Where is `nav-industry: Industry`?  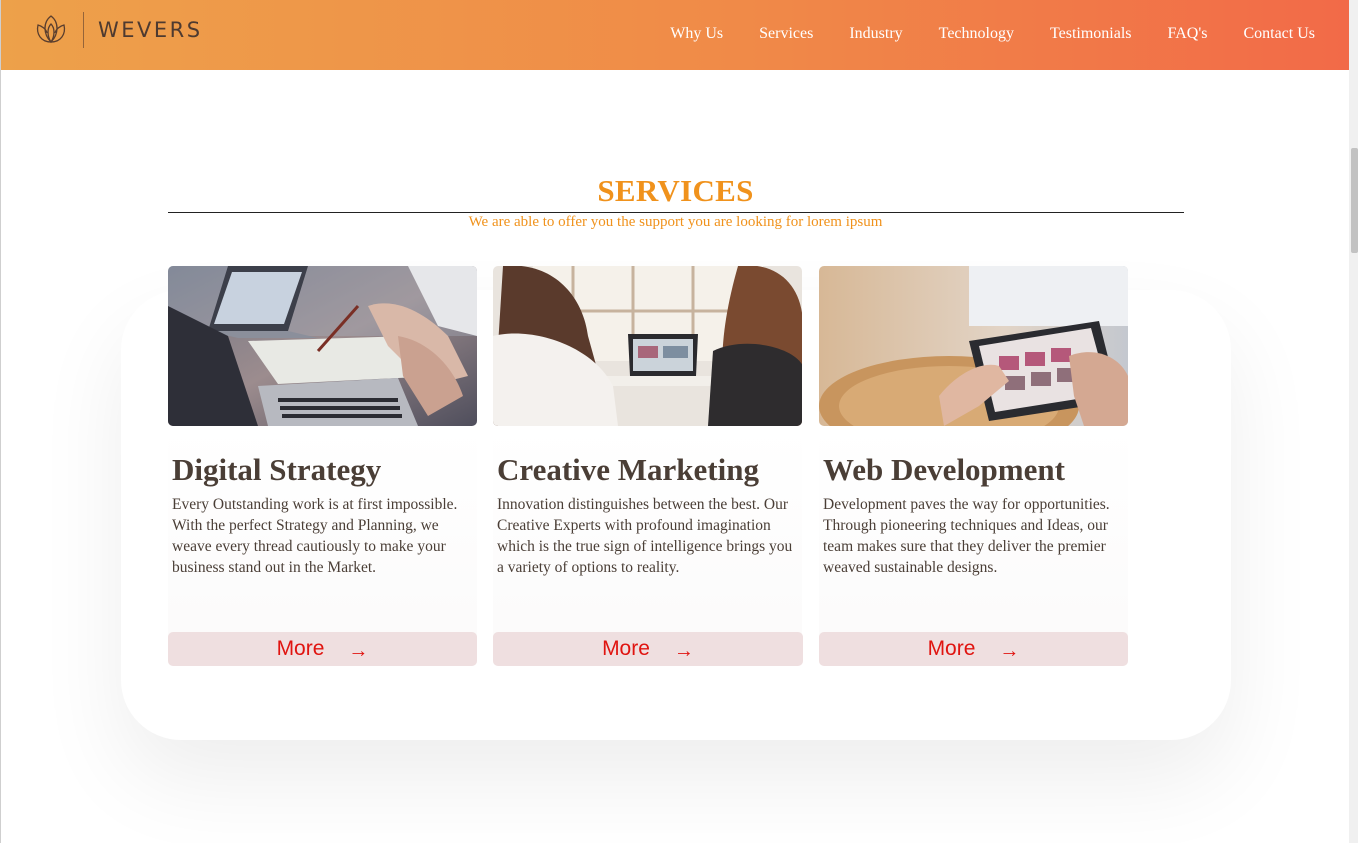 nav-industry: Industry is located at coordinates (875, 34).